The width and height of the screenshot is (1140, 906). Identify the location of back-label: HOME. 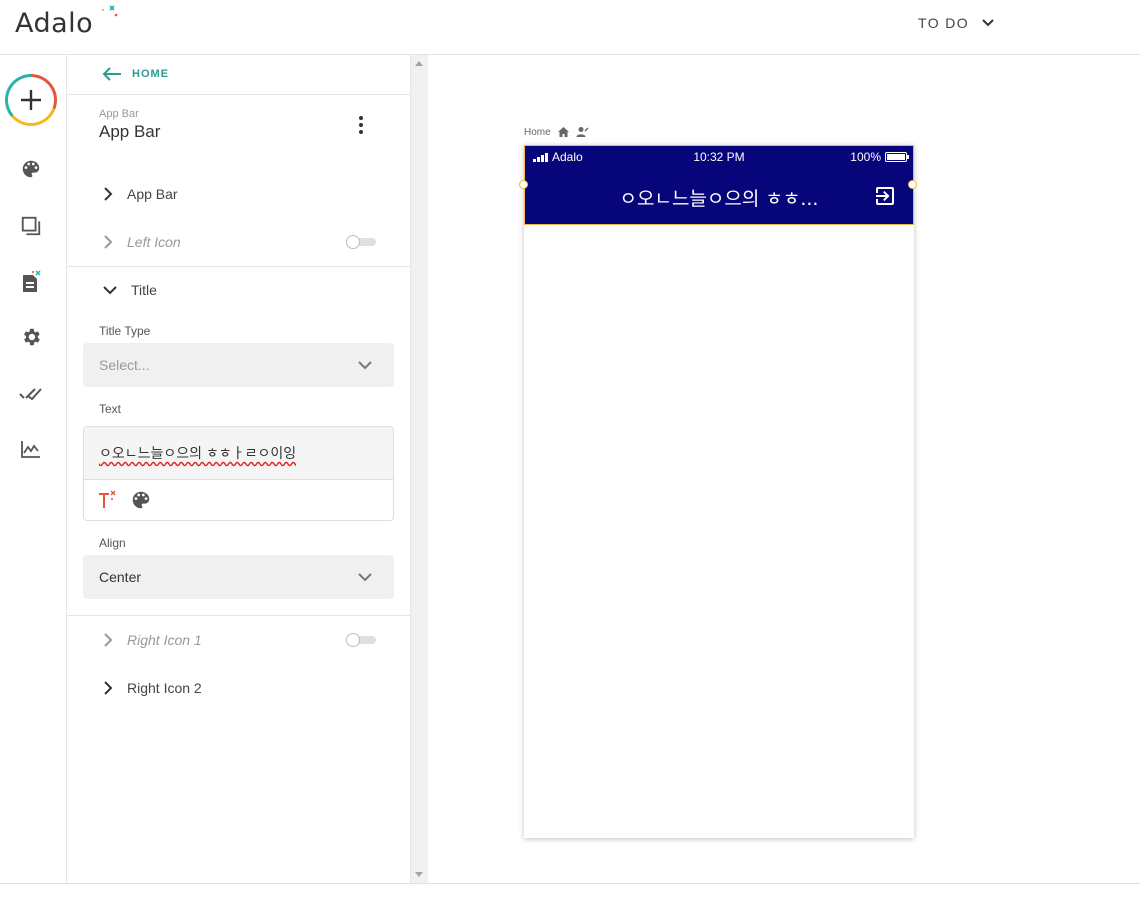
(150, 74).